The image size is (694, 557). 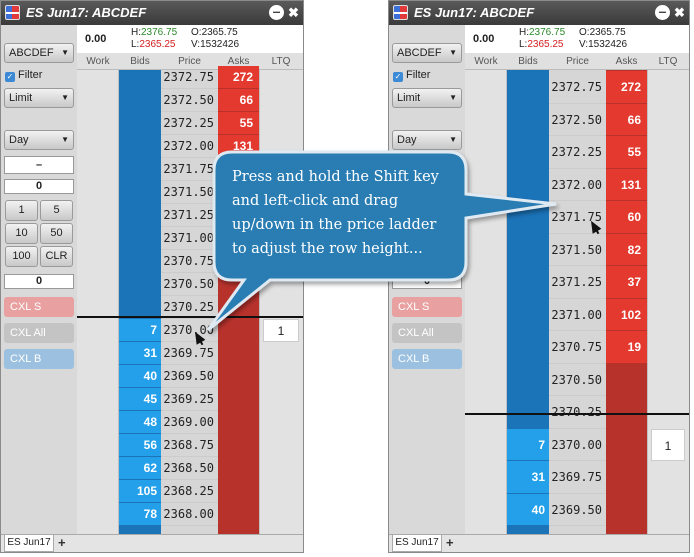 I want to click on filter-label: Filter, so click(x=418, y=75).